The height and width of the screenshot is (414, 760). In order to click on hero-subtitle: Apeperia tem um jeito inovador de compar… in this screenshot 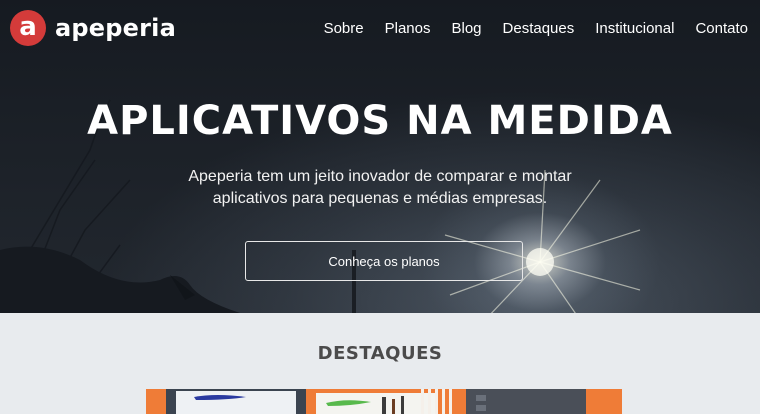, I will do `click(380, 188)`.